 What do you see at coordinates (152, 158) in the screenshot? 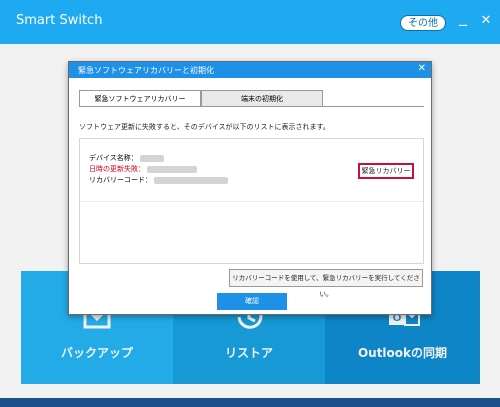
I see `device-name-redacted` at bounding box center [152, 158].